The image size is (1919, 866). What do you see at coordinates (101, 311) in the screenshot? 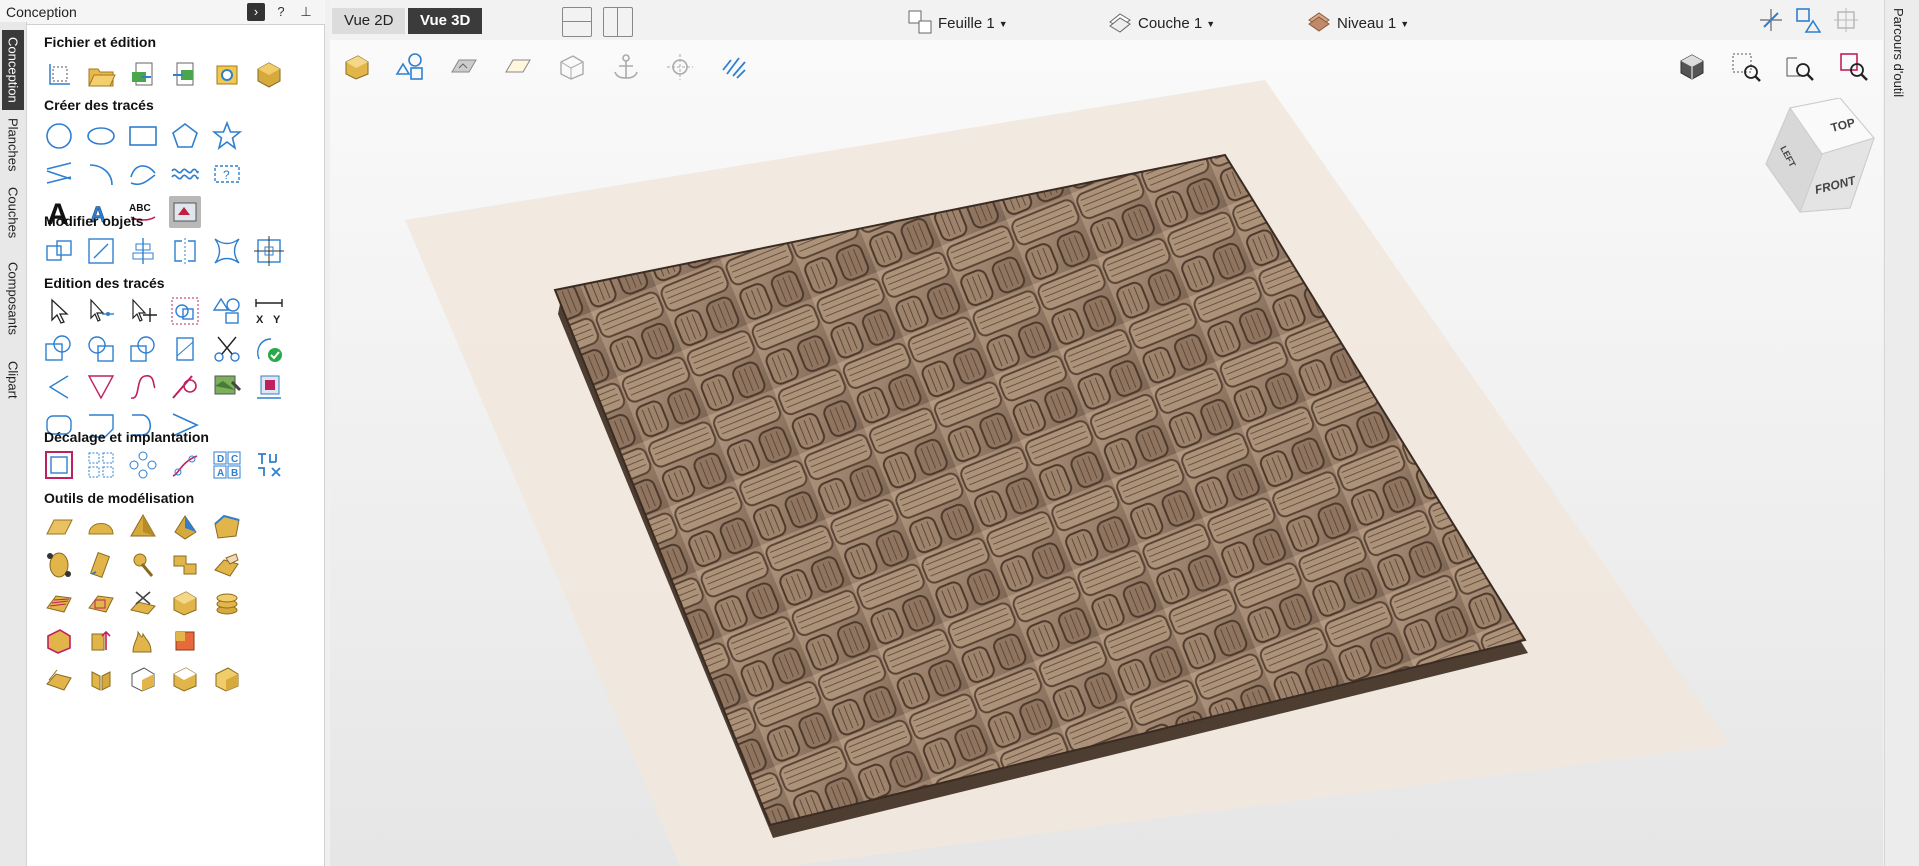
I see `node-edit-icon` at bounding box center [101, 311].